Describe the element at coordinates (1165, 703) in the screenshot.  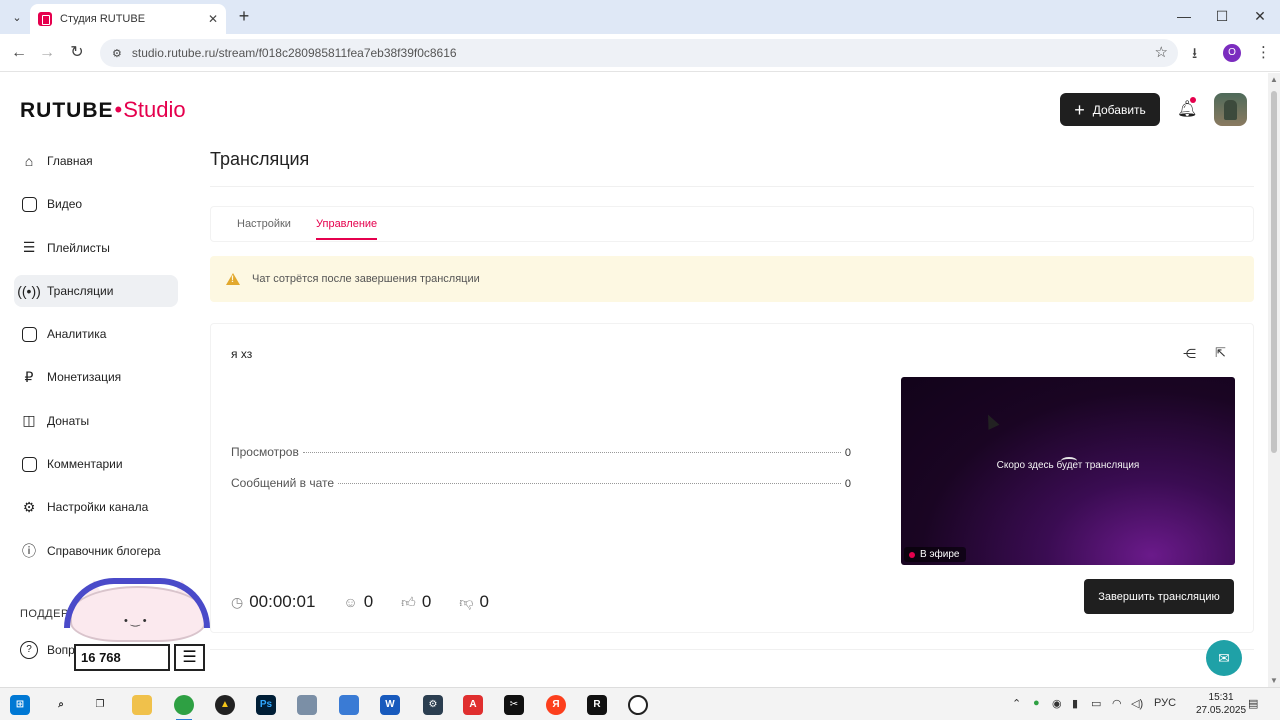
I see `tray-language: РУС` at that location.